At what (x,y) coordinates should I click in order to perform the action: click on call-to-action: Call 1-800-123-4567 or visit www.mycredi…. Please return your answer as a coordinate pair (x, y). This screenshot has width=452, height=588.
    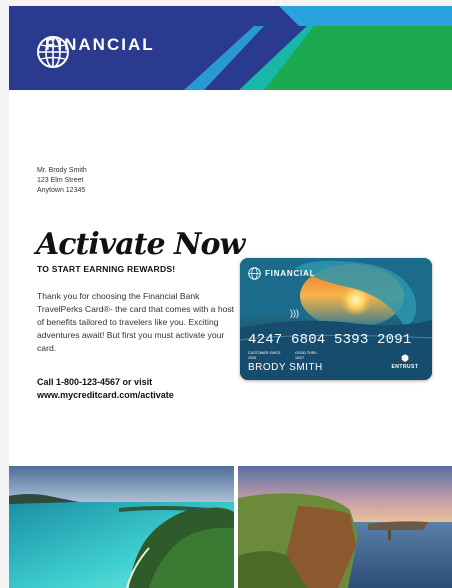
    Looking at the image, I should click on (105, 389).